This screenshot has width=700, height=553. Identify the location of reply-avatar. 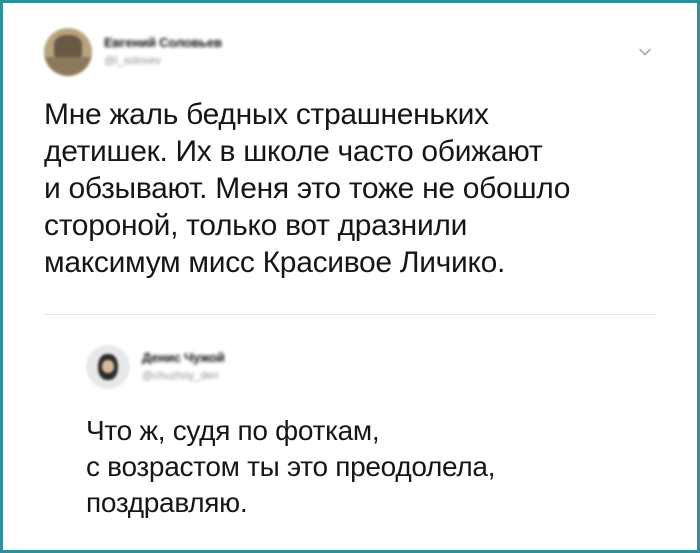
(108, 367).